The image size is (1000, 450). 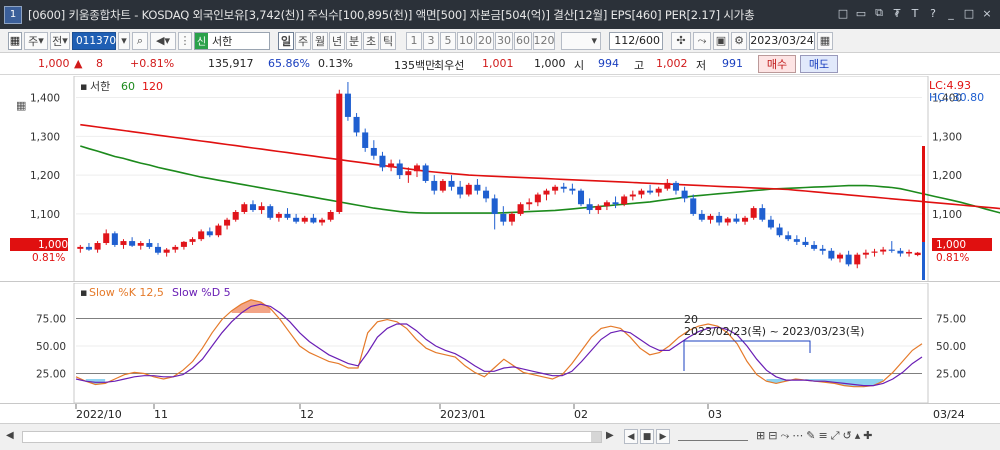 I want to click on minute-button-3: 10, so click(x=466, y=40).